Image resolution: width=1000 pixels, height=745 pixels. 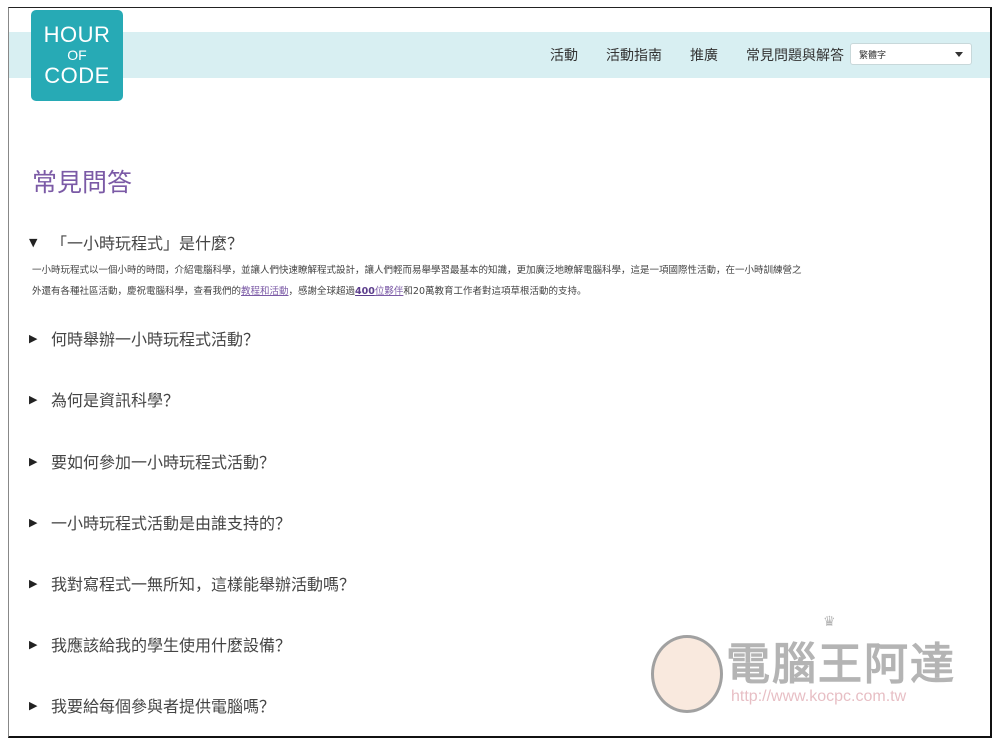 What do you see at coordinates (841, 664) in the screenshot?
I see `watermark-title: 電腦王阿達` at bounding box center [841, 664].